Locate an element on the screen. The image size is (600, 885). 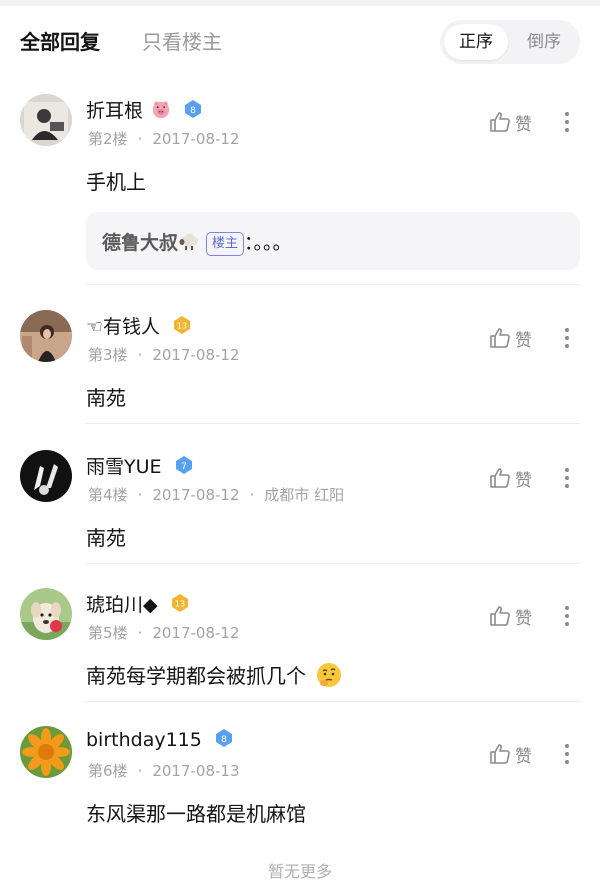
post-location: 成都市 红阳 is located at coordinates (304, 495).